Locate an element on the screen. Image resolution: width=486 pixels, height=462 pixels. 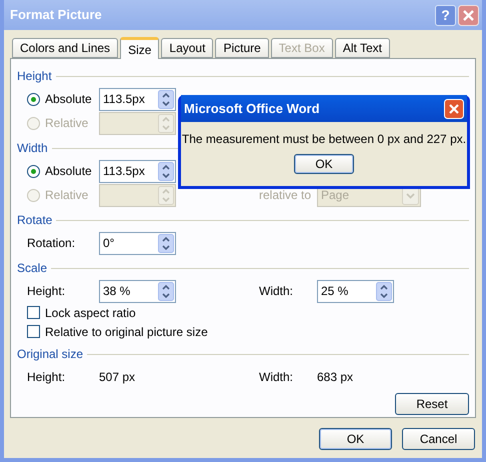
window-title: Format Picture is located at coordinates (56, 15).